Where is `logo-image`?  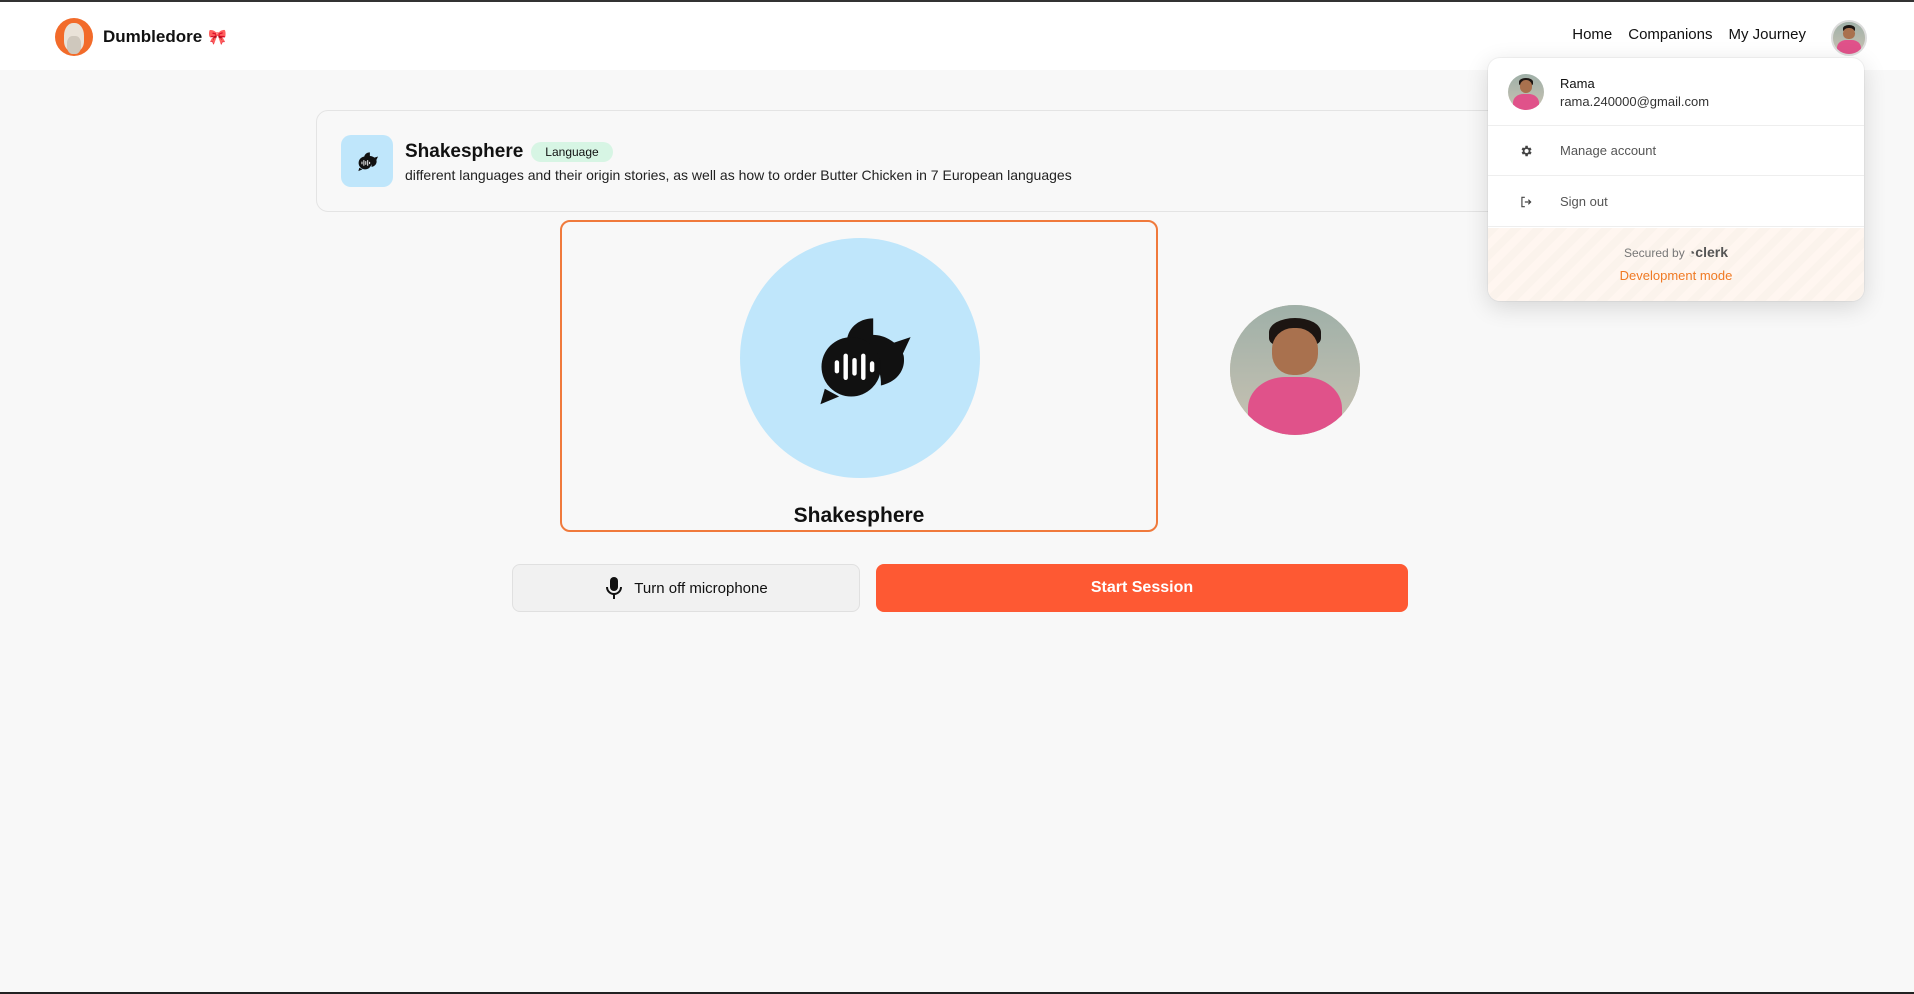
logo-image is located at coordinates (74, 37).